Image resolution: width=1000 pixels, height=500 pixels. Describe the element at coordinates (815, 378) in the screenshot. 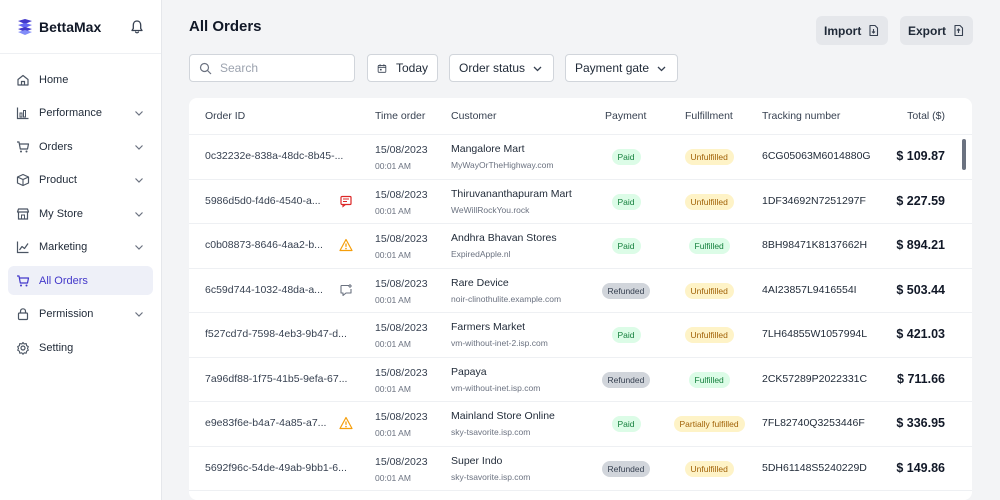

I see `tracking-number: 2CK57289P2022331C` at that location.